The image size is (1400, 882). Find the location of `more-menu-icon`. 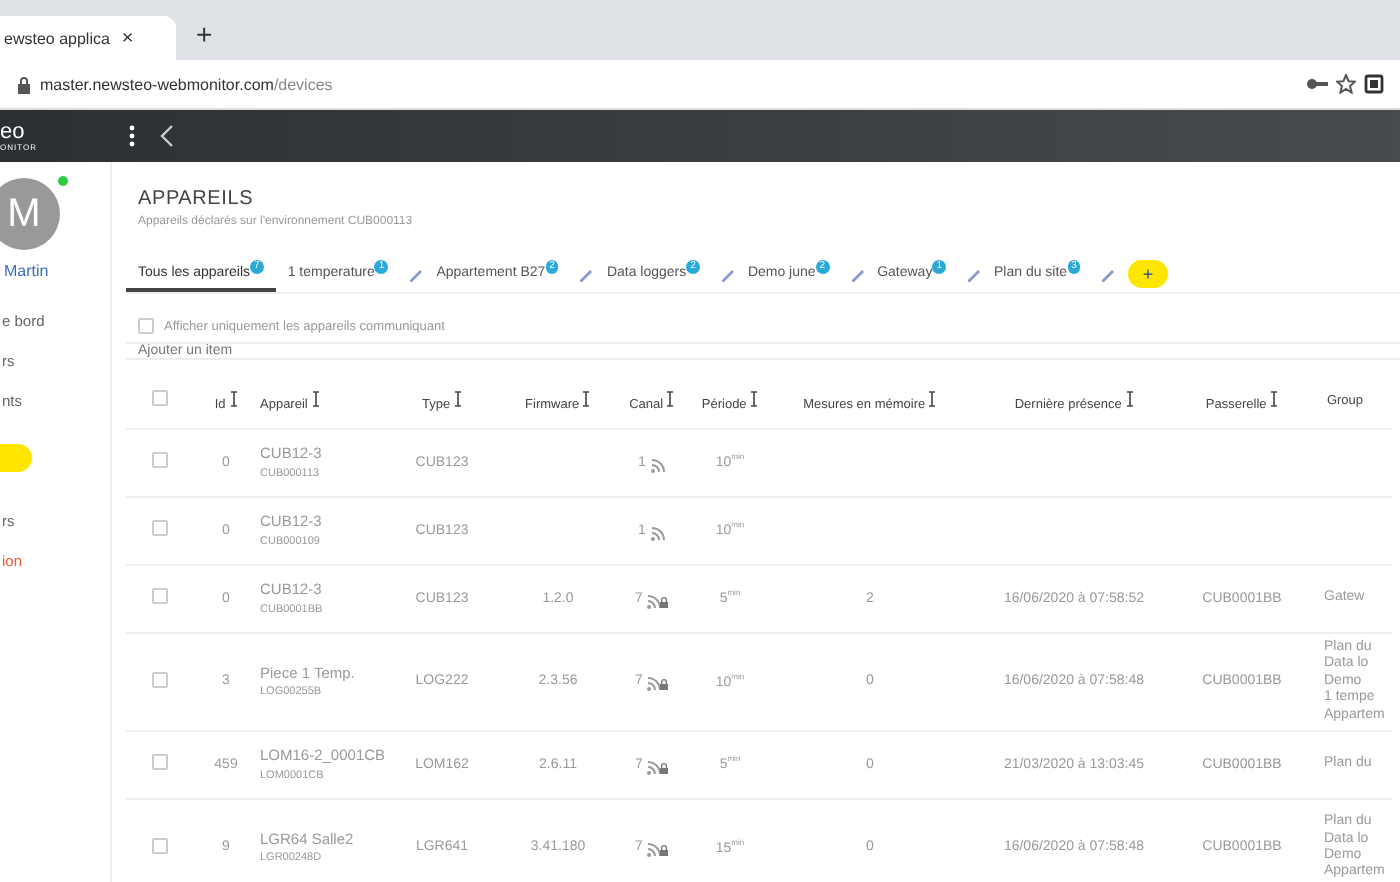

more-menu-icon is located at coordinates (132, 136).